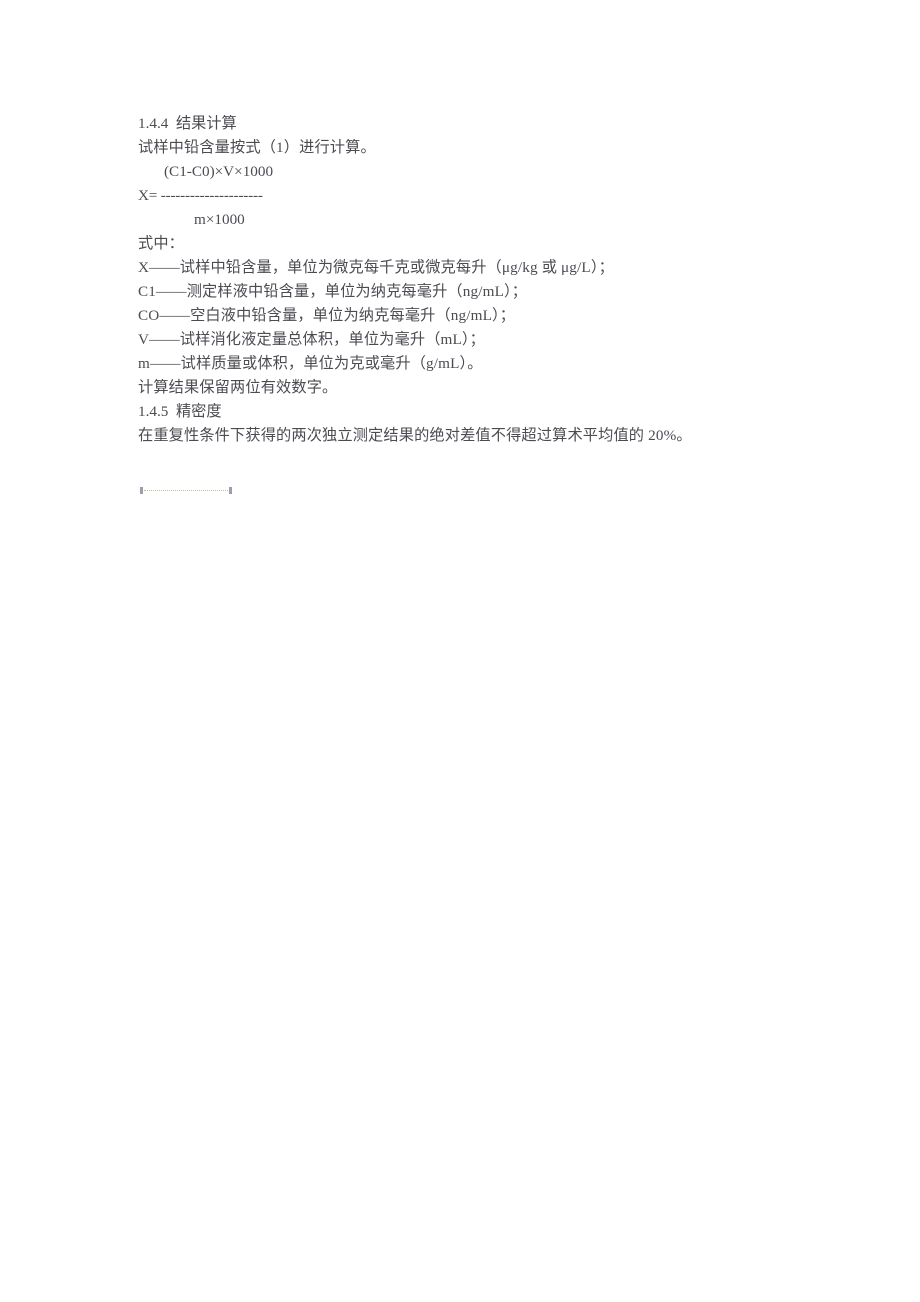  Describe the element at coordinates (219, 171) in the screenshot. I see `formula-numerator: (C1-C0)×V×1000` at that location.